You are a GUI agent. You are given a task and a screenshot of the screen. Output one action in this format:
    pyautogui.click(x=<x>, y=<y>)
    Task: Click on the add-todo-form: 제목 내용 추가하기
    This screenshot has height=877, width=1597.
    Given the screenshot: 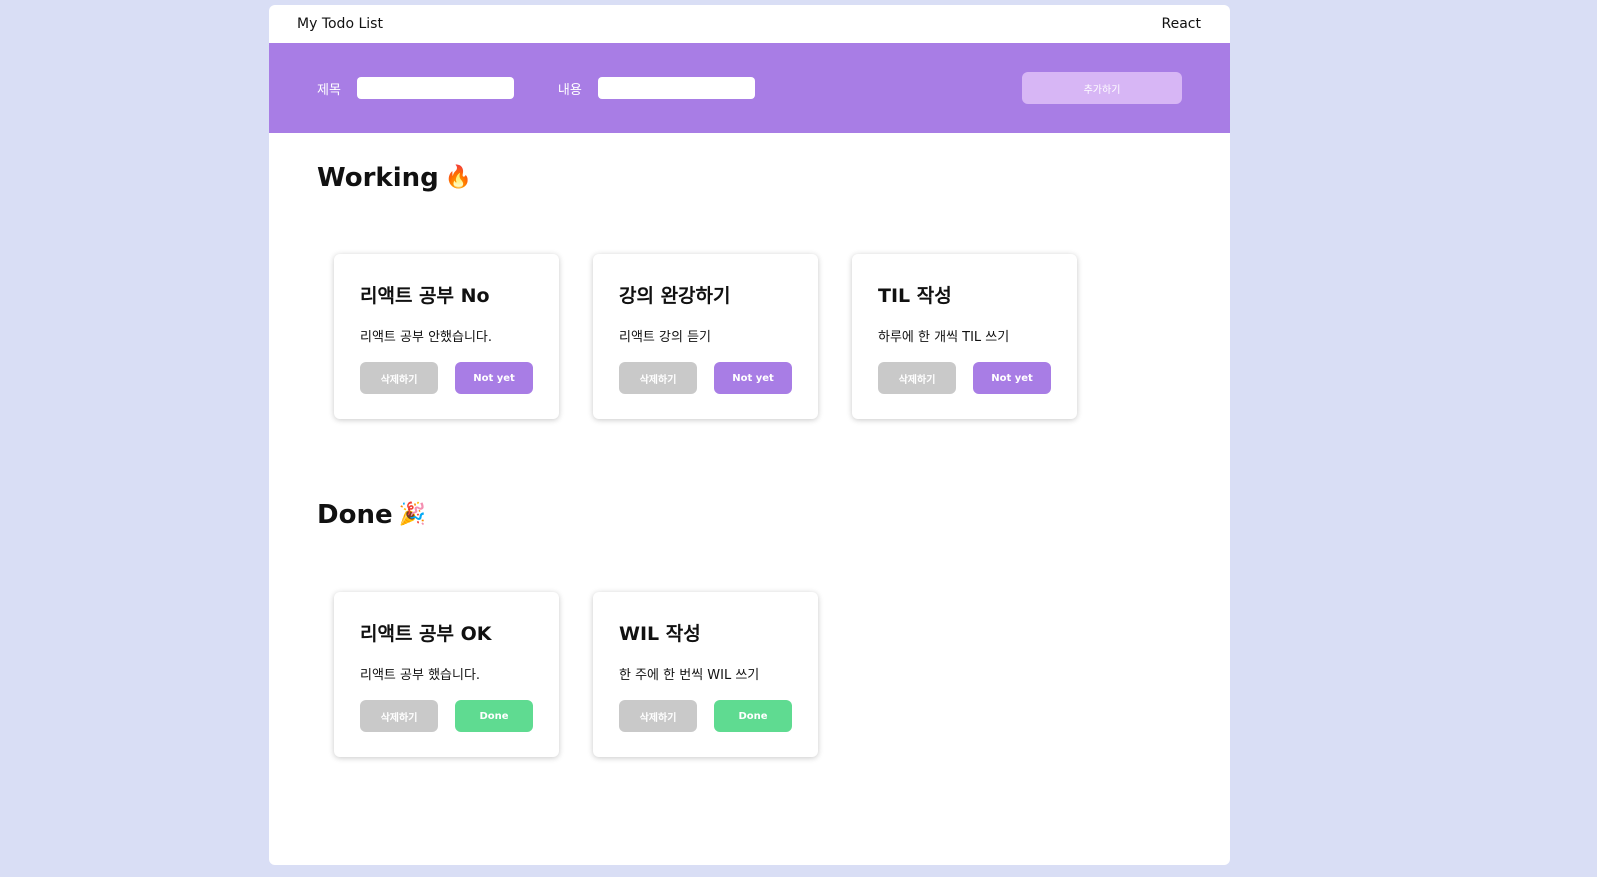 What is the action you would take?
    pyautogui.click(x=749, y=88)
    